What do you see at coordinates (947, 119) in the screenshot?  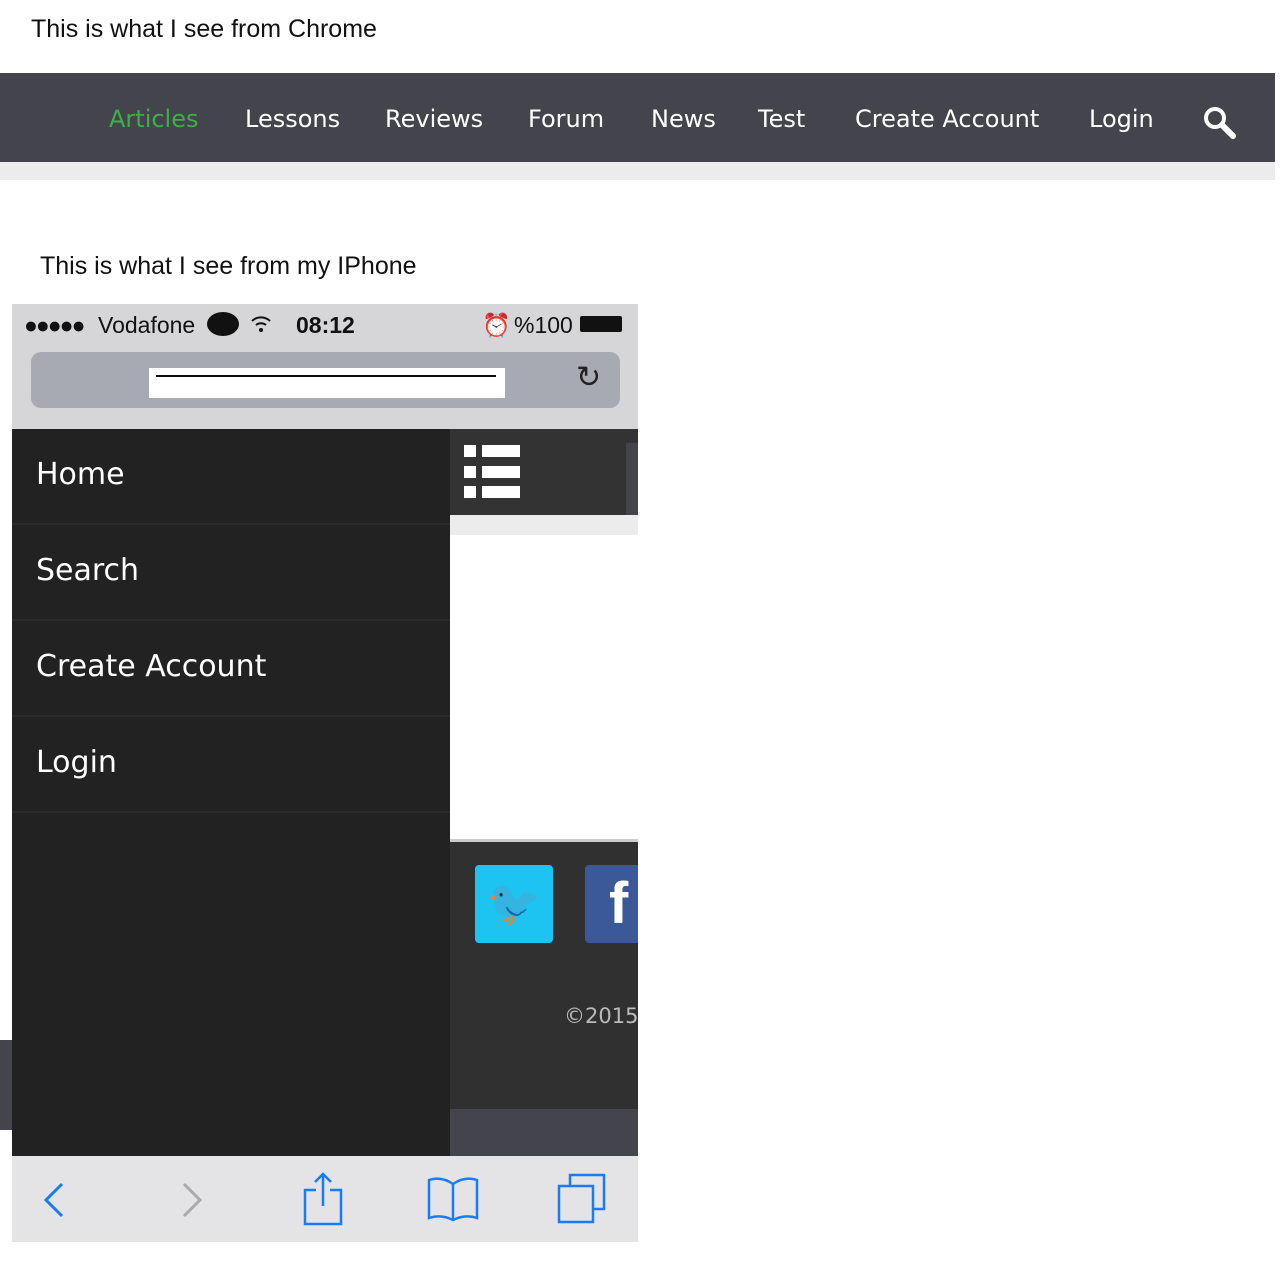 I see `nav-create-account: Create Account` at bounding box center [947, 119].